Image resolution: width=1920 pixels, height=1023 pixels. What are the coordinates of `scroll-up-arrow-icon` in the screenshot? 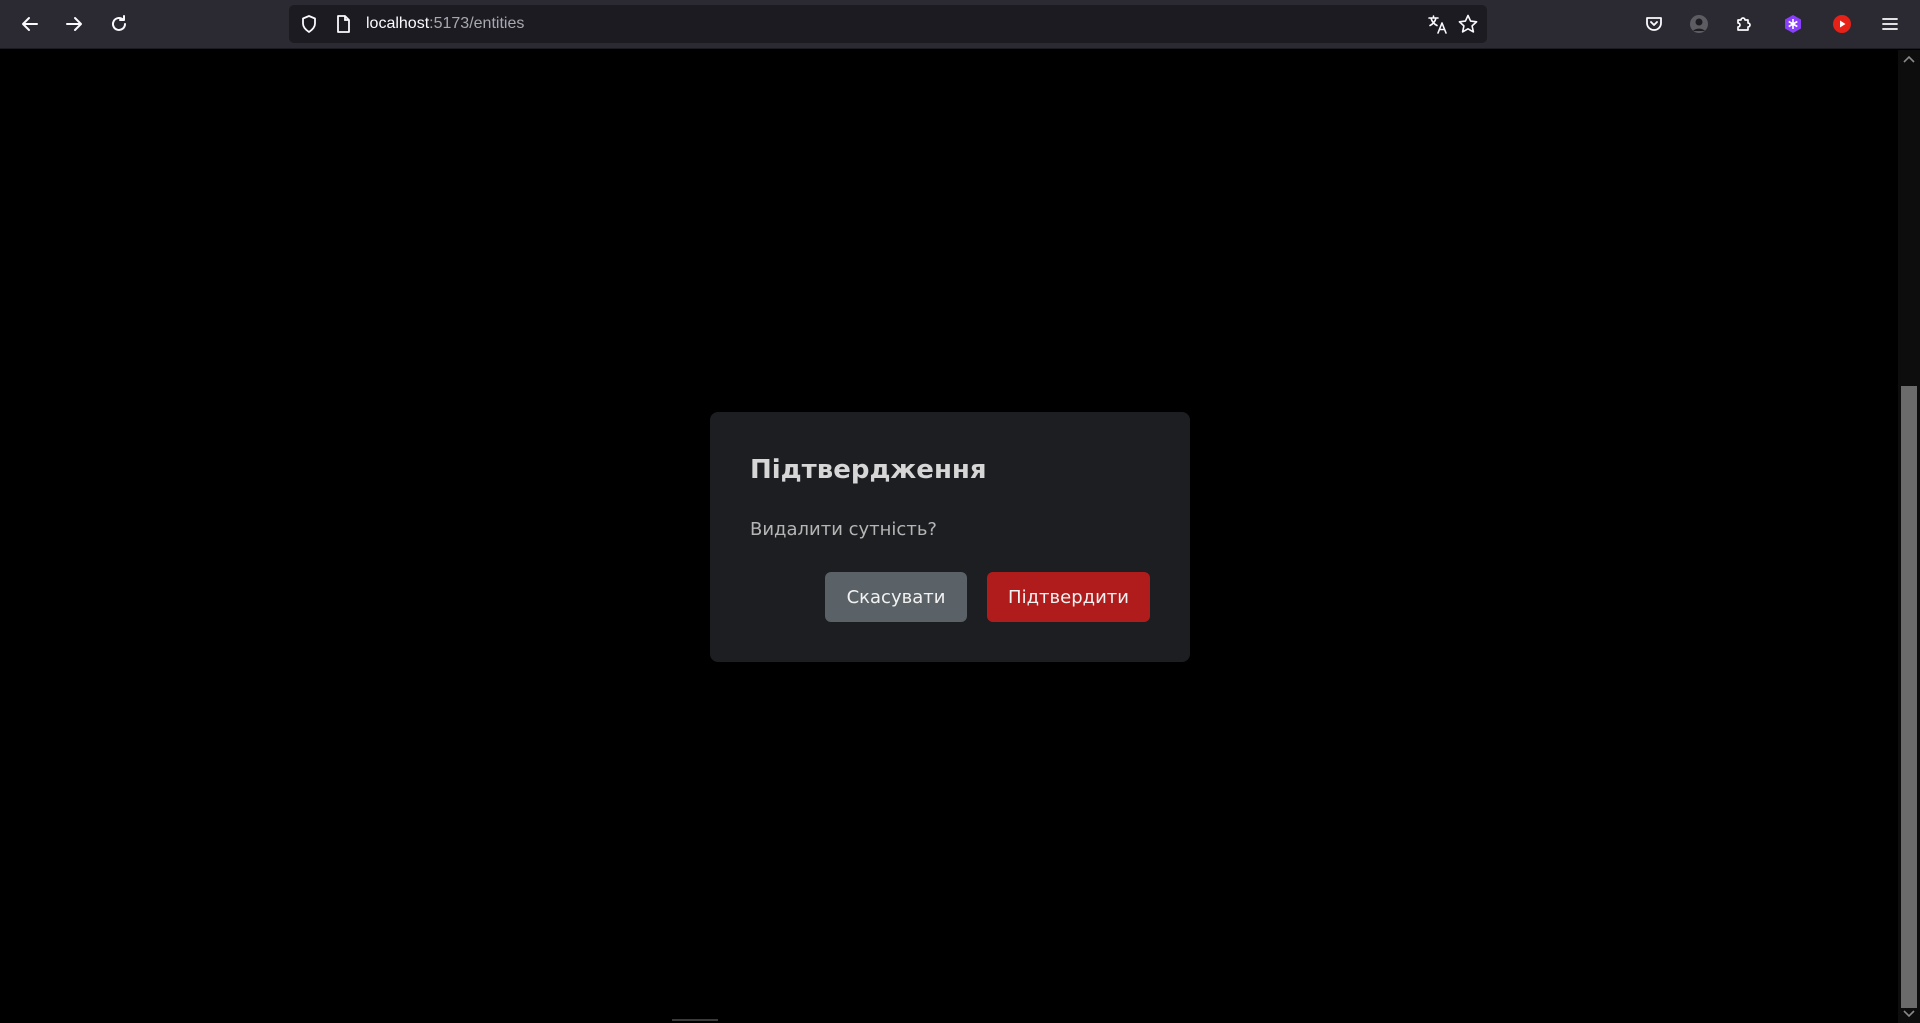 It's located at (1909, 59).